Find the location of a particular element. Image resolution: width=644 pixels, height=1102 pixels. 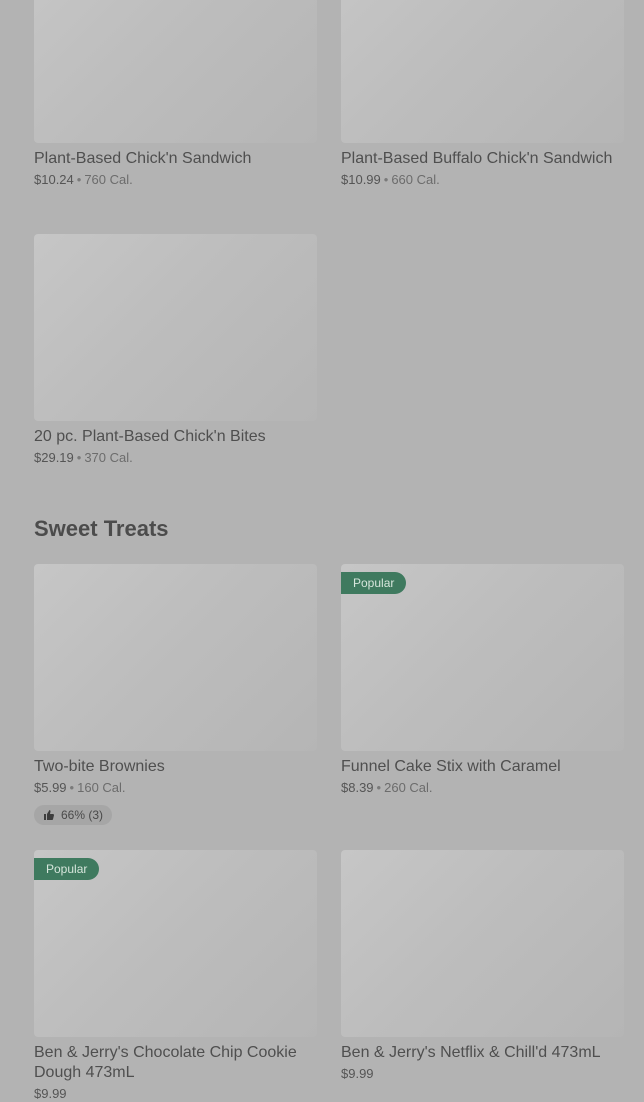

item-meta: $10.24 • 760 Cal. is located at coordinates (175, 180).